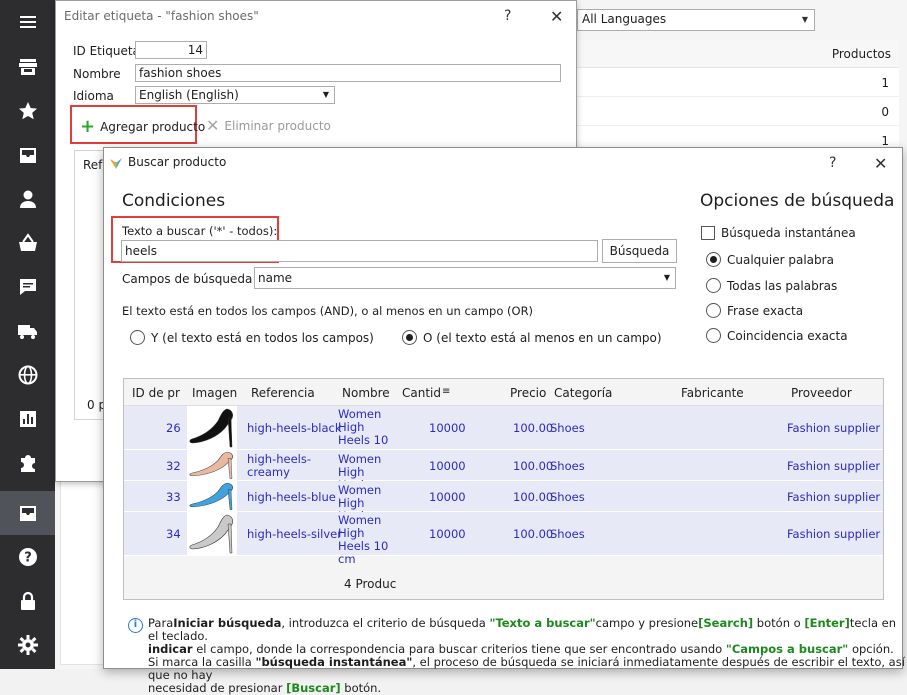 This screenshot has width=907, height=695. Describe the element at coordinates (713, 259) in the screenshot. I see `radio-selected-icon` at that location.